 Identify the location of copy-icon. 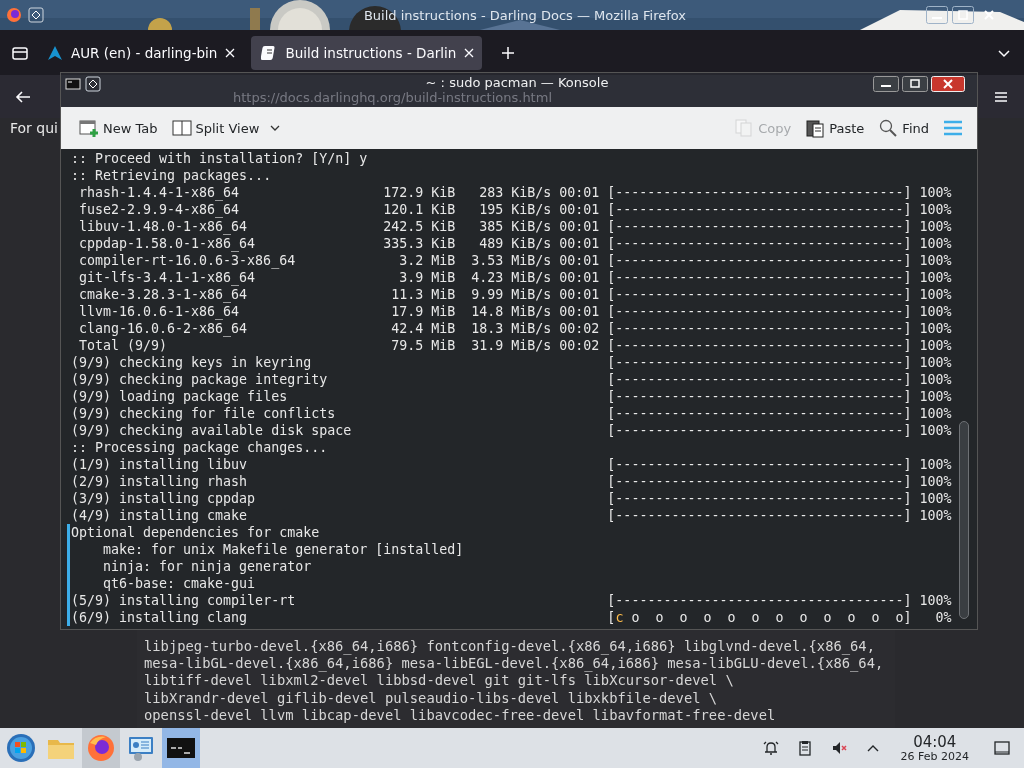
(744, 128).